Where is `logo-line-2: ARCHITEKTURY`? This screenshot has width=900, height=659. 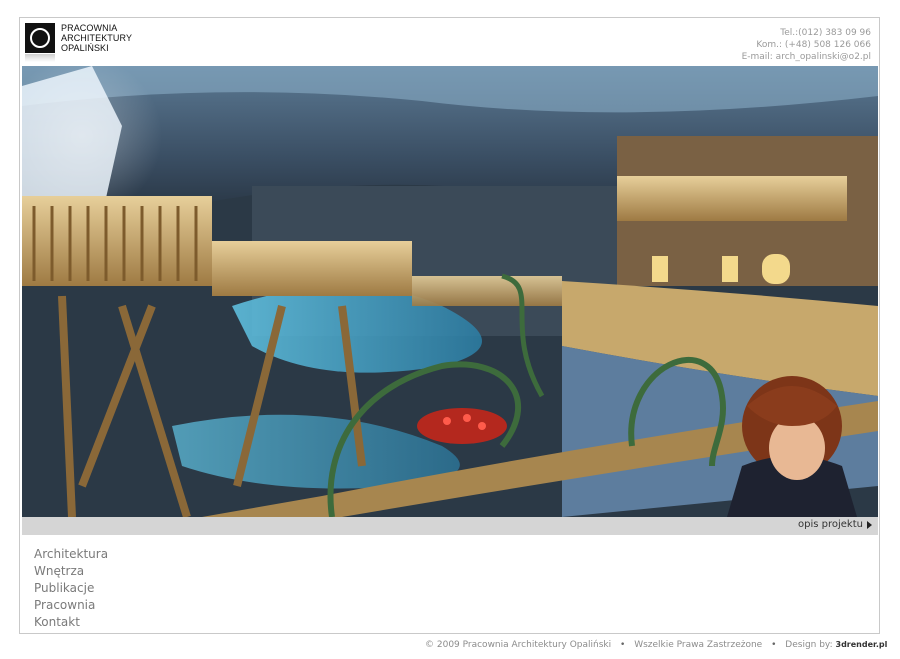
logo-line-2: ARCHITEKTURY is located at coordinates (97, 38).